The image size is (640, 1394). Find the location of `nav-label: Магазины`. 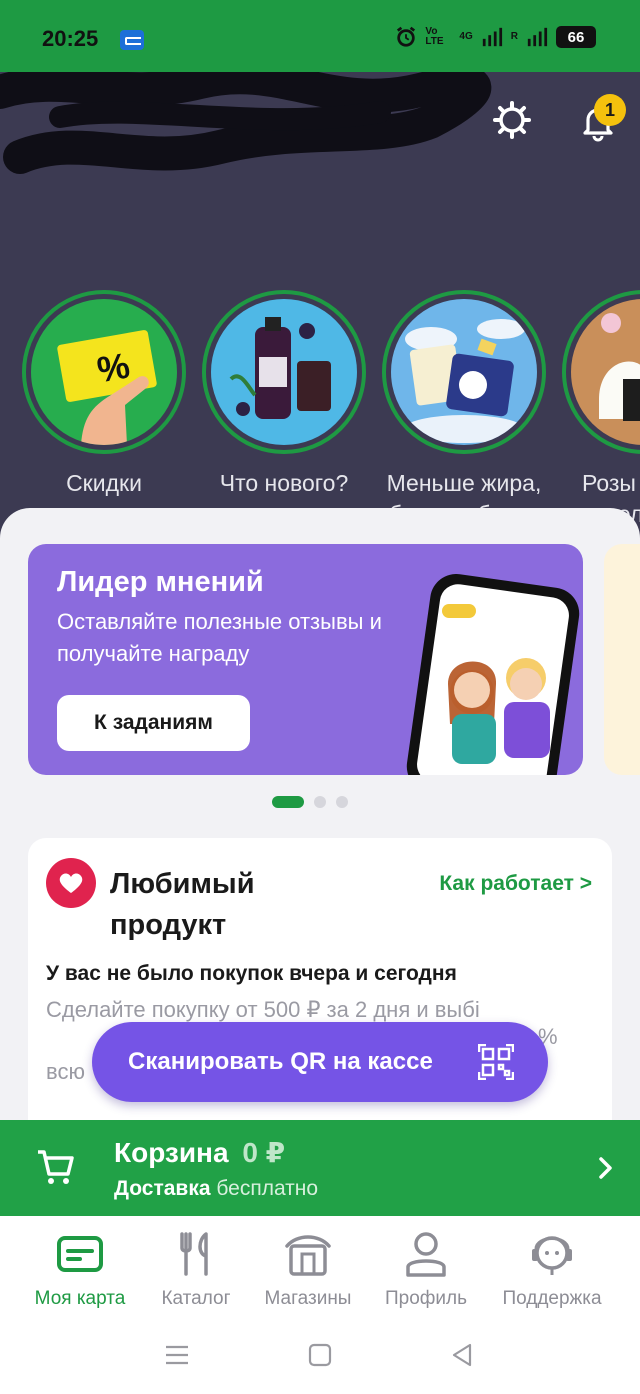

nav-label: Магазины is located at coordinates (308, 1298).